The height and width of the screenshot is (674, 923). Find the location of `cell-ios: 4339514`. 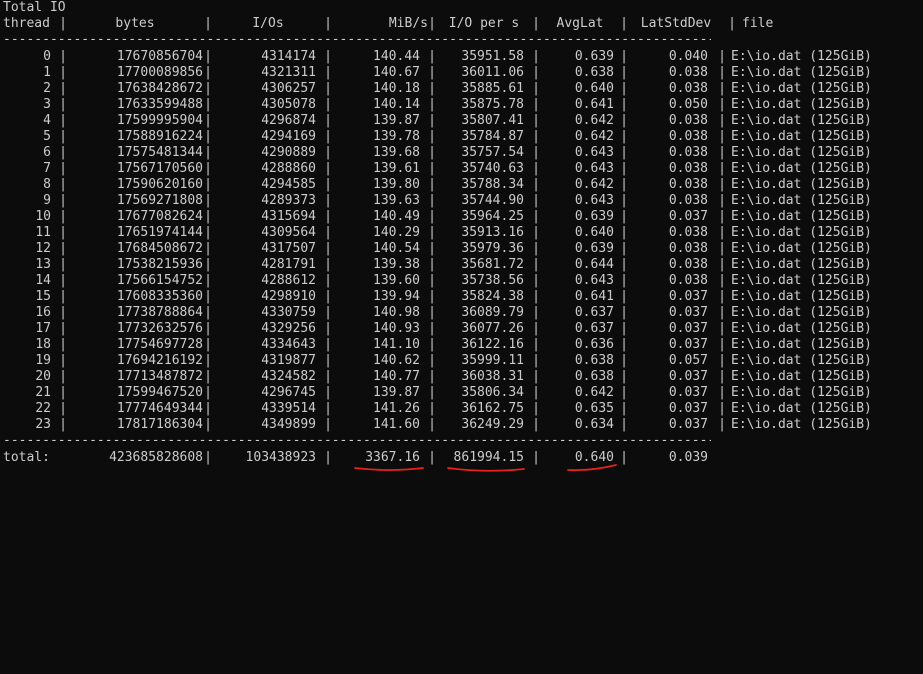

cell-ios: 4339514 is located at coordinates (288, 408).